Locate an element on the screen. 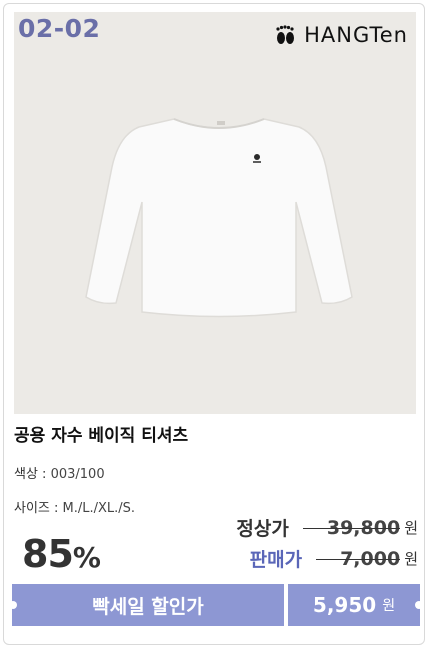 The width and height of the screenshot is (430, 650). regular-price-currency: 원 is located at coordinates (411, 528).